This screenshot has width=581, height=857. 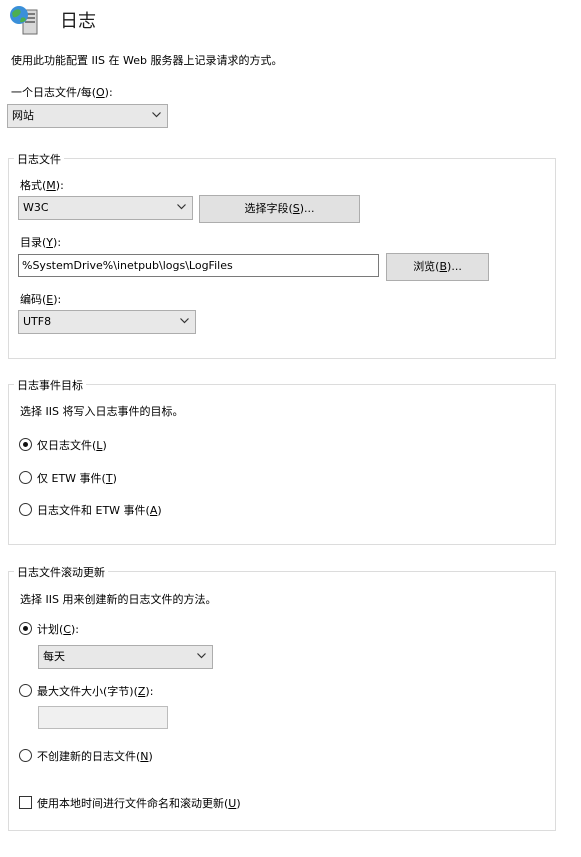 What do you see at coordinates (25, 755) in the screenshot?
I see `radio-no-new-file` at bounding box center [25, 755].